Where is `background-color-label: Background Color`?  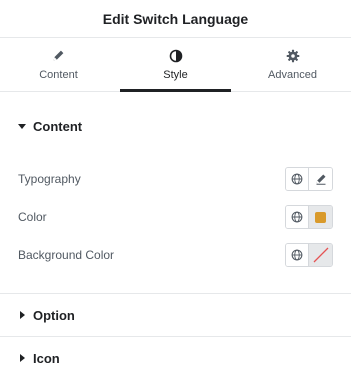
background-color-label: Background Color is located at coordinates (66, 255).